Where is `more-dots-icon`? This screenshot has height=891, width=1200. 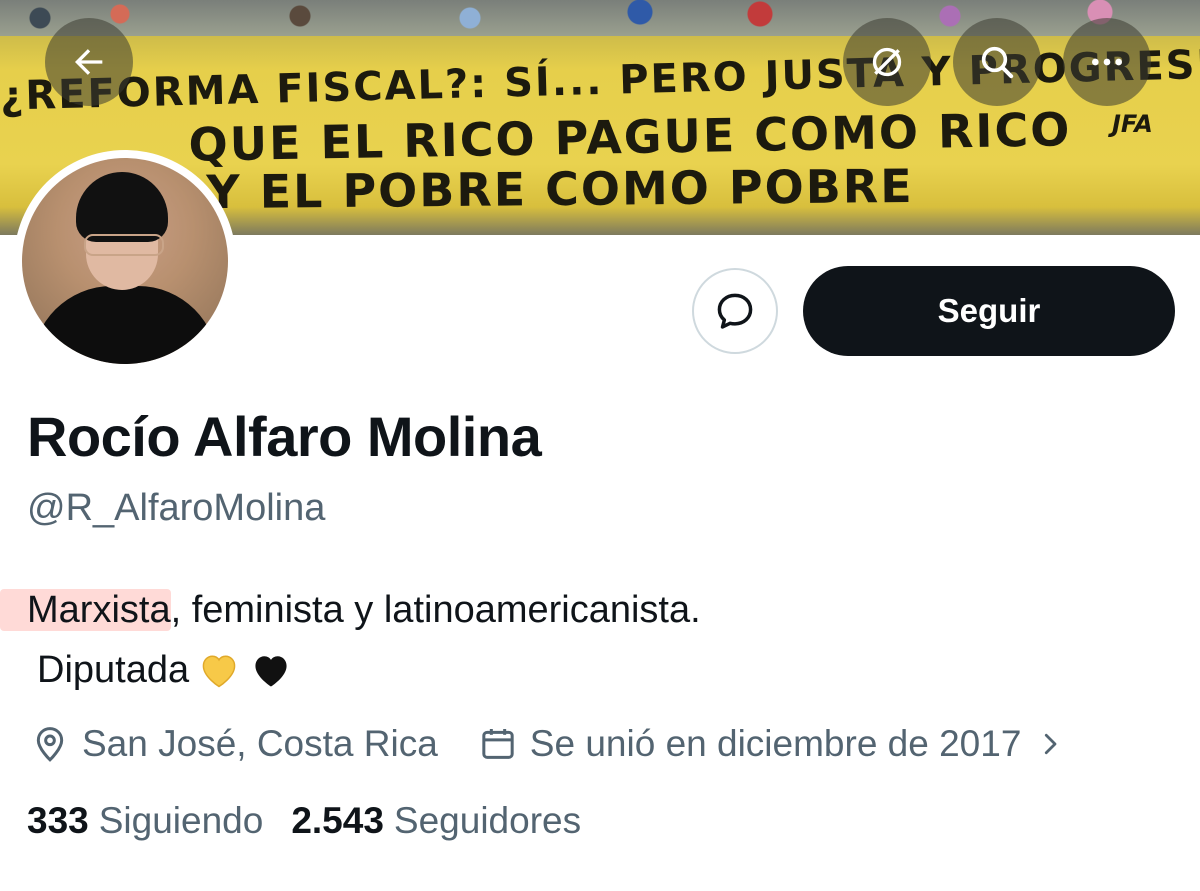
more-dots-icon is located at coordinates (1107, 62).